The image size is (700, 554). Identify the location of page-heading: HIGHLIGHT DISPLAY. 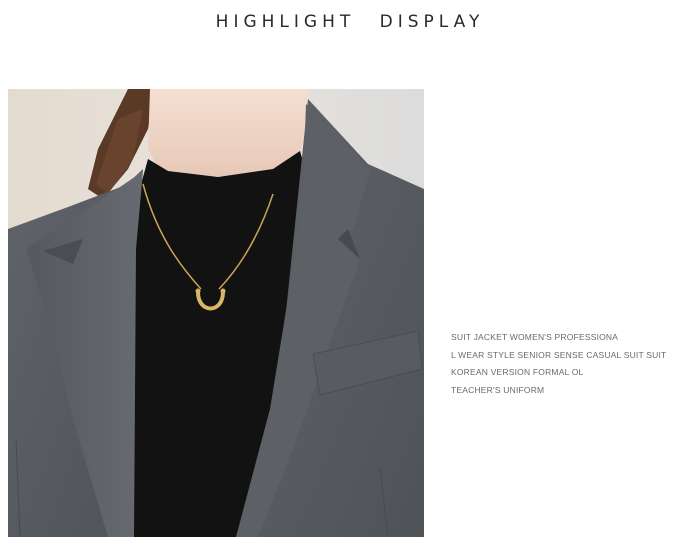
(350, 22).